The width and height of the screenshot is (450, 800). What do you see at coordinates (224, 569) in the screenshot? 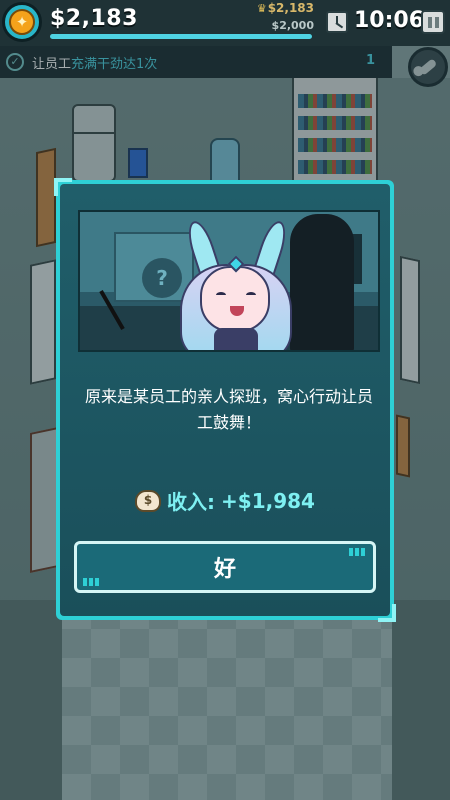
I see `ok-button-label: 好` at bounding box center [224, 569].